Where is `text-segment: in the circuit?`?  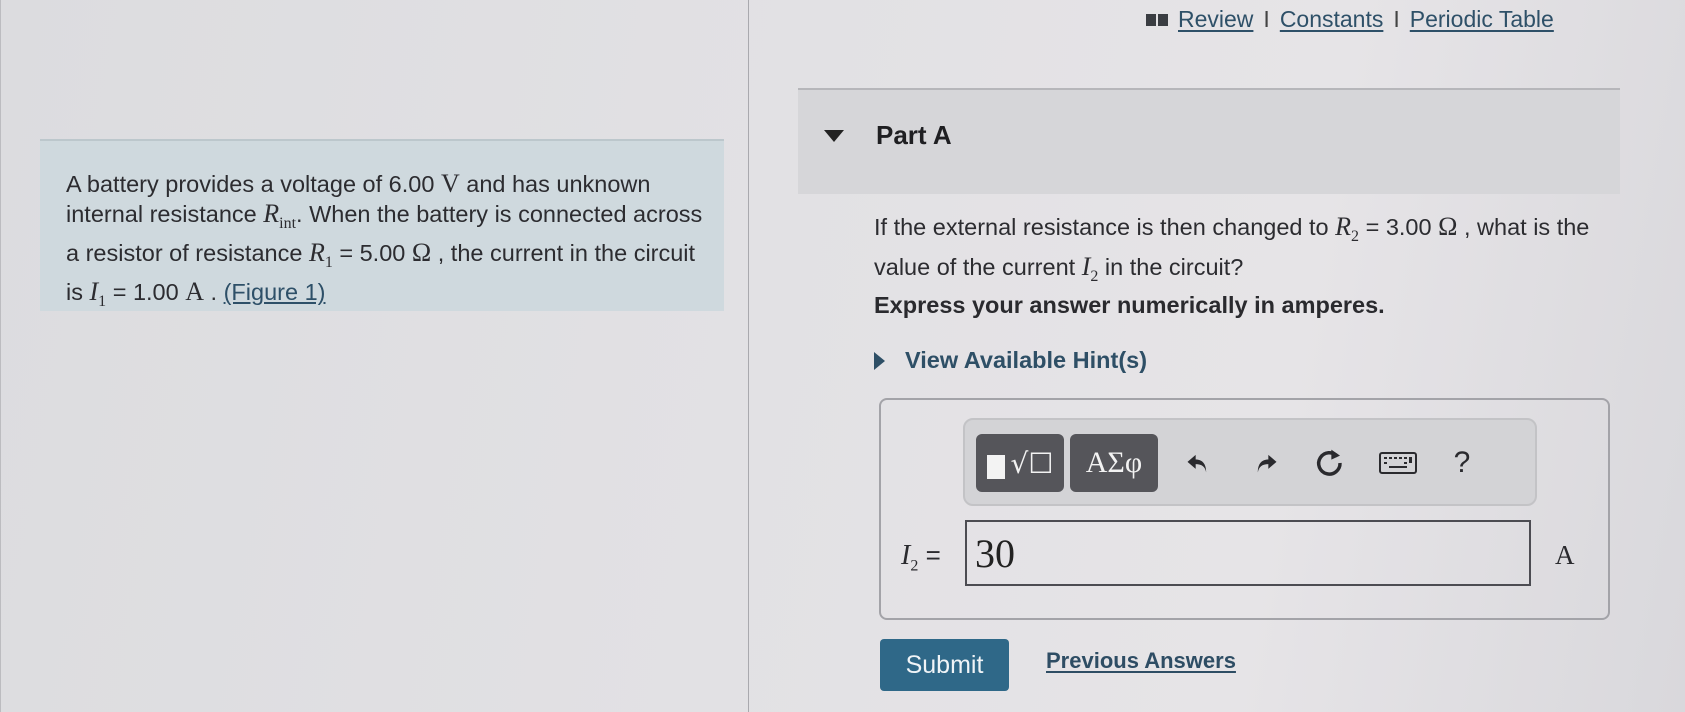
text-segment: in the circuit? is located at coordinates (1171, 267).